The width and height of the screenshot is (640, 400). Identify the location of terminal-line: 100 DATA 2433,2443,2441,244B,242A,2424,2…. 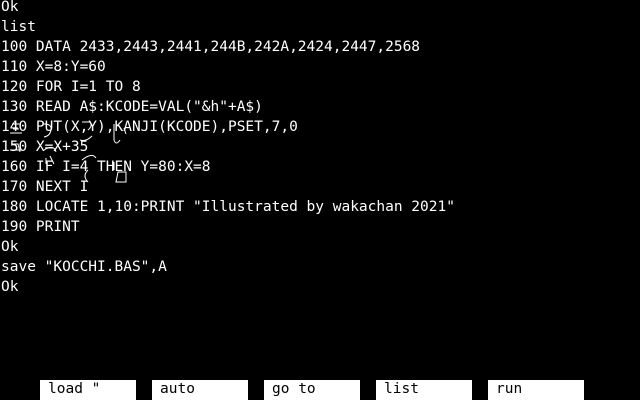
(211, 47).